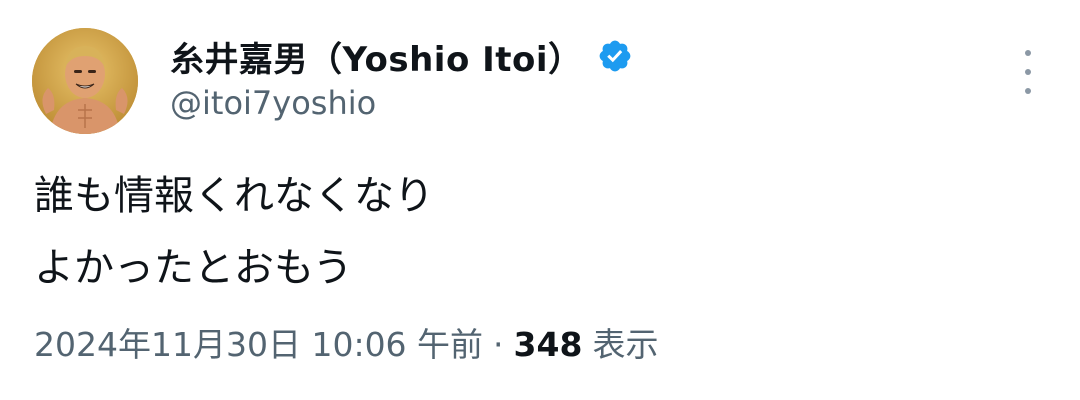 The image size is (1080, 400). I want to click on timestamp: 2024年11月30日 10:06 午前, so click(258, 342).